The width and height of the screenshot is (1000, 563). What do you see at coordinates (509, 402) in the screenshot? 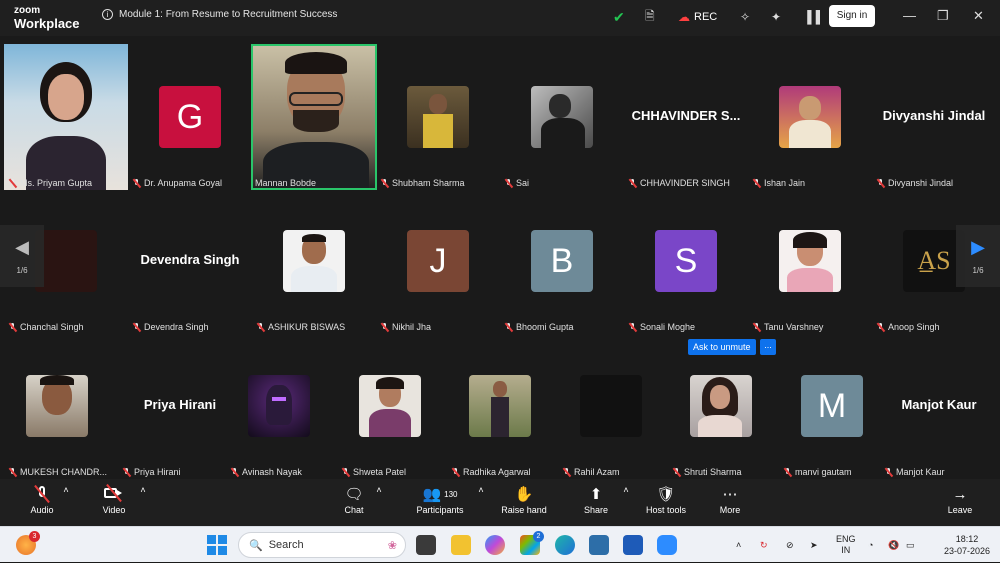
I see `participant-tile: Radhika Agarwal` at bounding box center [509, 402].